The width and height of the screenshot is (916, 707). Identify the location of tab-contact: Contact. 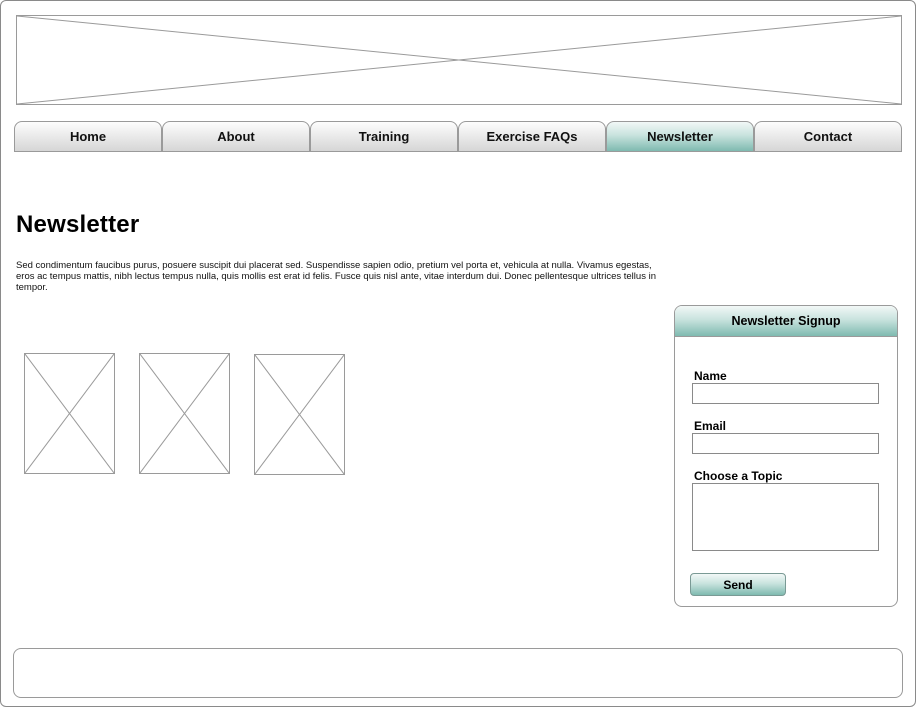
(828, 136).